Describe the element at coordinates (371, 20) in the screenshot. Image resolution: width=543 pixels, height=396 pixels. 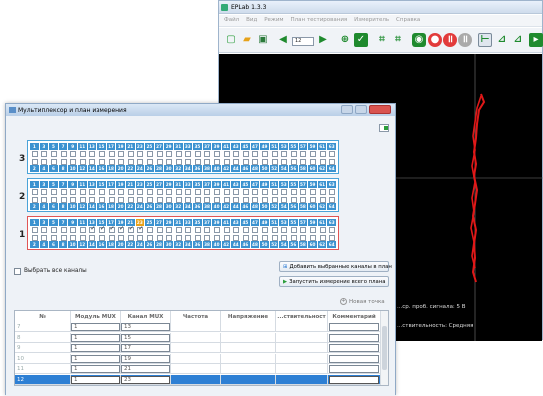
I see `menu-meter: Измеритель` at that location.